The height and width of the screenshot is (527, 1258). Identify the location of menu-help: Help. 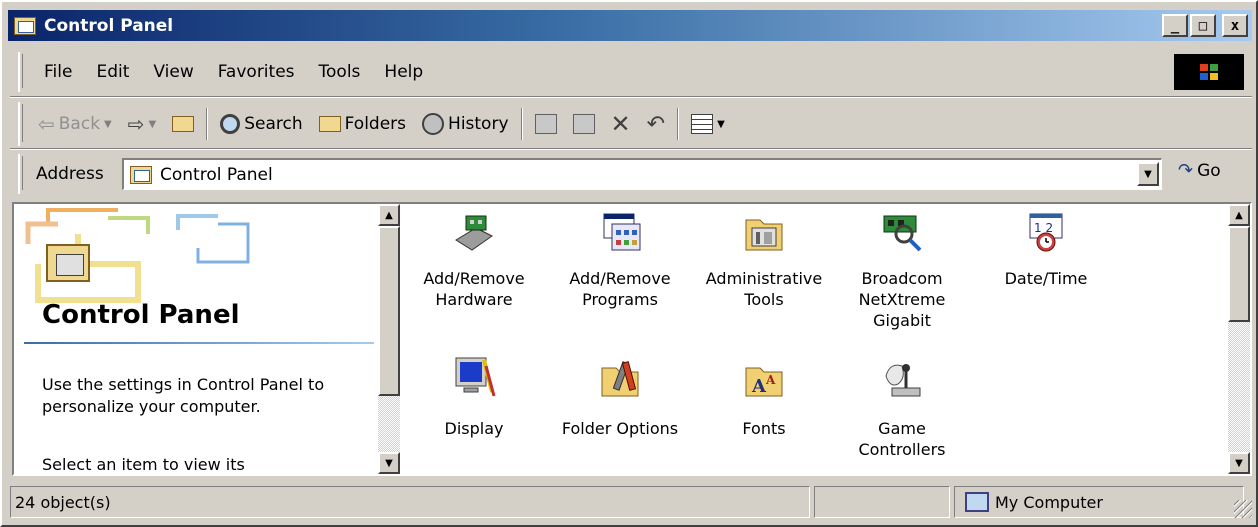
(403, 72).